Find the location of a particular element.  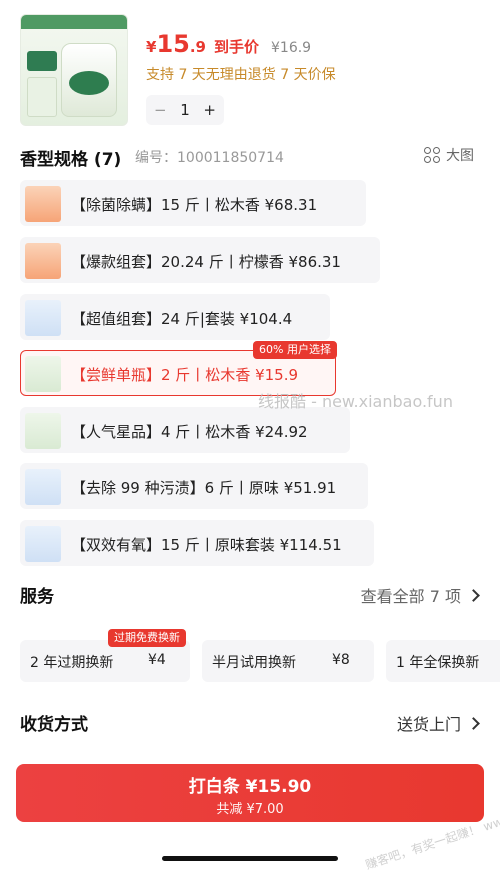

option-label: 【去除 99 种污渍】6 斤丨原味 ¥51.91 is located at coordinates (204, 488).